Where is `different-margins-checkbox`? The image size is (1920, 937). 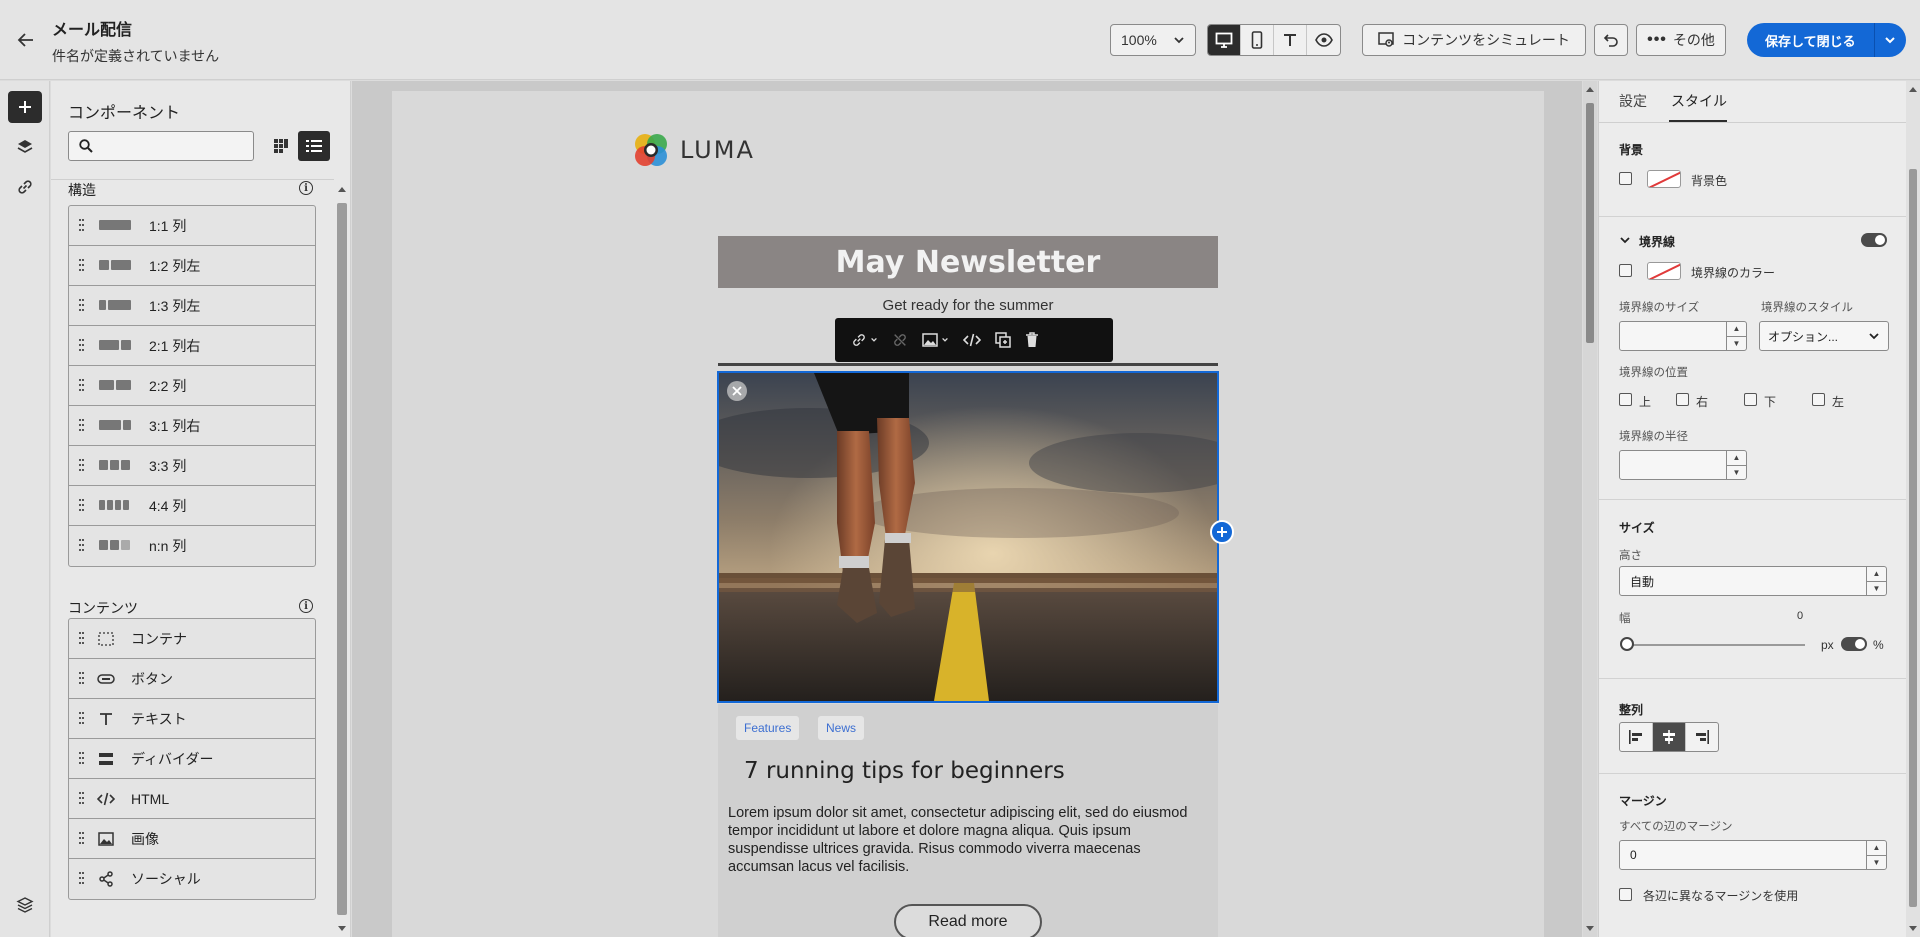 different-margins-checkbox is located at coordinates (1625, 894).